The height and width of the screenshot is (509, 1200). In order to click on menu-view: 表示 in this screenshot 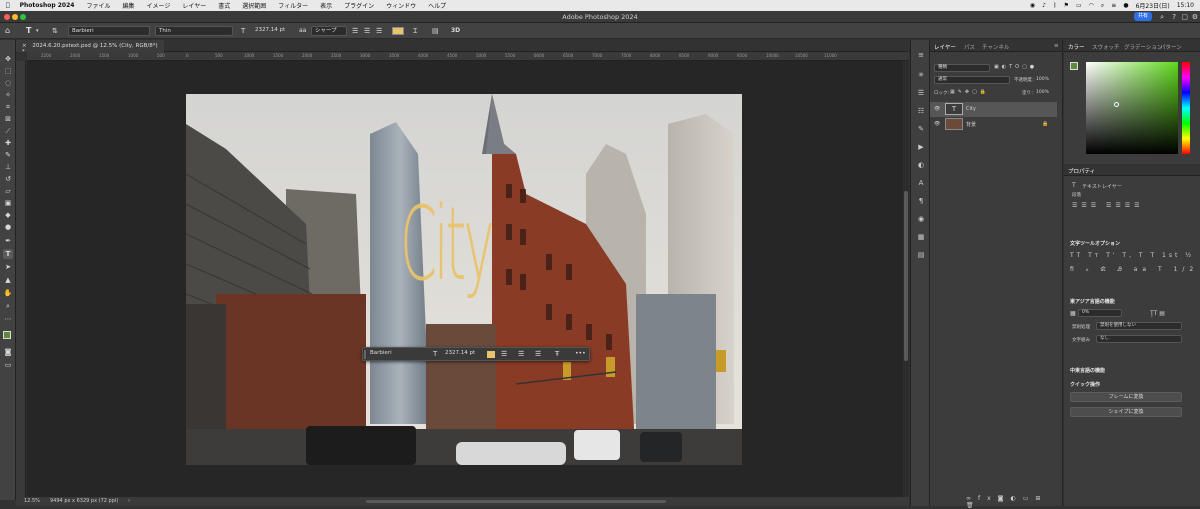, I will do `click(326, 5)`.